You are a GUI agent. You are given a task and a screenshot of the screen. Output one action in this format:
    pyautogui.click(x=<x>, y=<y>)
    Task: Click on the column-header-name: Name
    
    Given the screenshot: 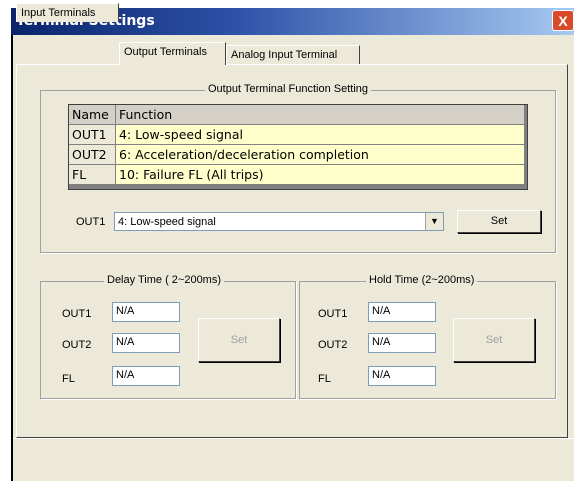 What is the action you would take?
    pyautogui.click(x=92, y=115)
    